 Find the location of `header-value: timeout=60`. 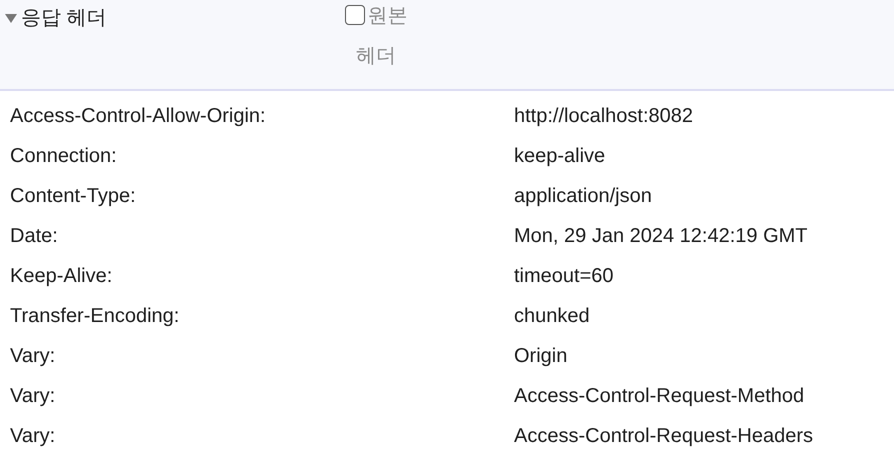

header-value: timeout=60 is located at coordinates (564, 276).